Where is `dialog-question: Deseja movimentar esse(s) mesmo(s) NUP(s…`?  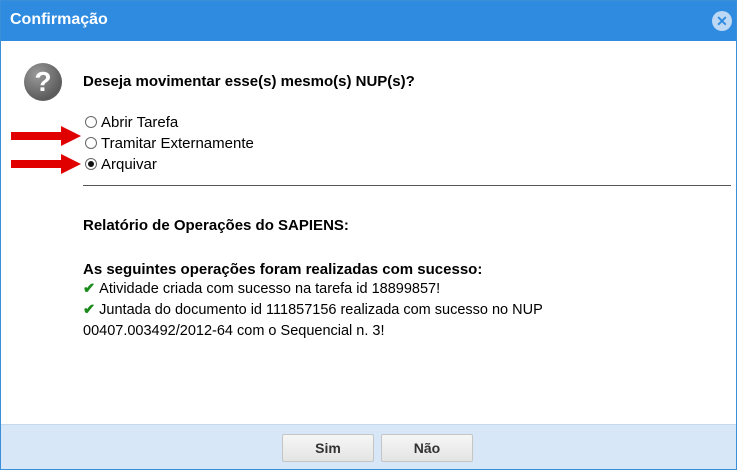
dialog-question: Deseja movimentar esse(s) mesmo(s) NUP(s… is located at coordinates (249, 81).